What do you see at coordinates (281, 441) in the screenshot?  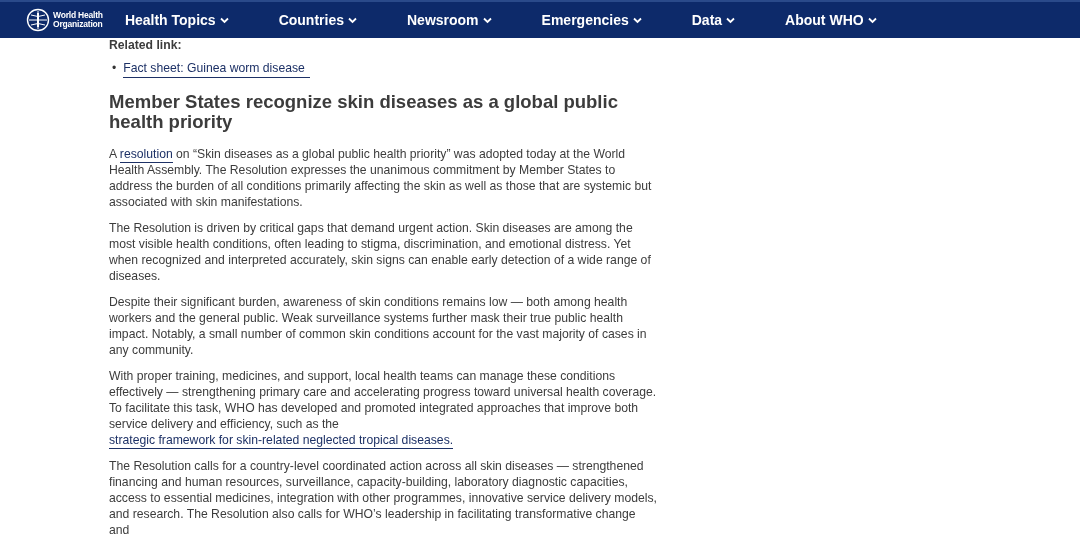 I see `text-link: strategic framework for skin-related neglected tropical diseases.` at bounding box center [281, 441].